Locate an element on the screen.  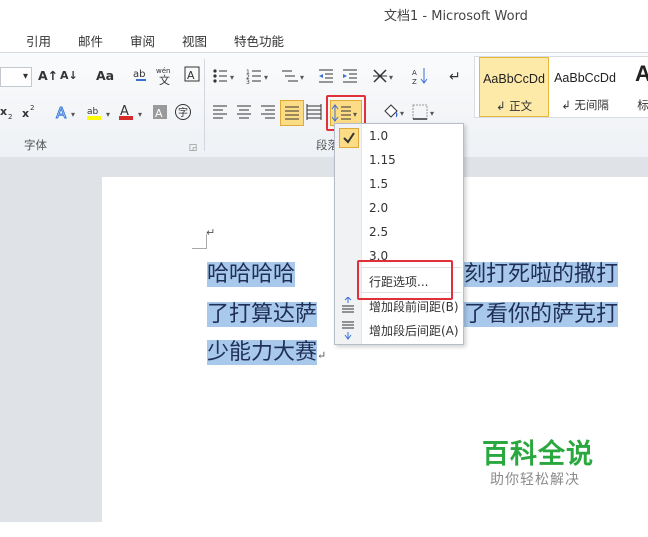
enclose-characters-icon: 字 is located at coordinates (183, 112).